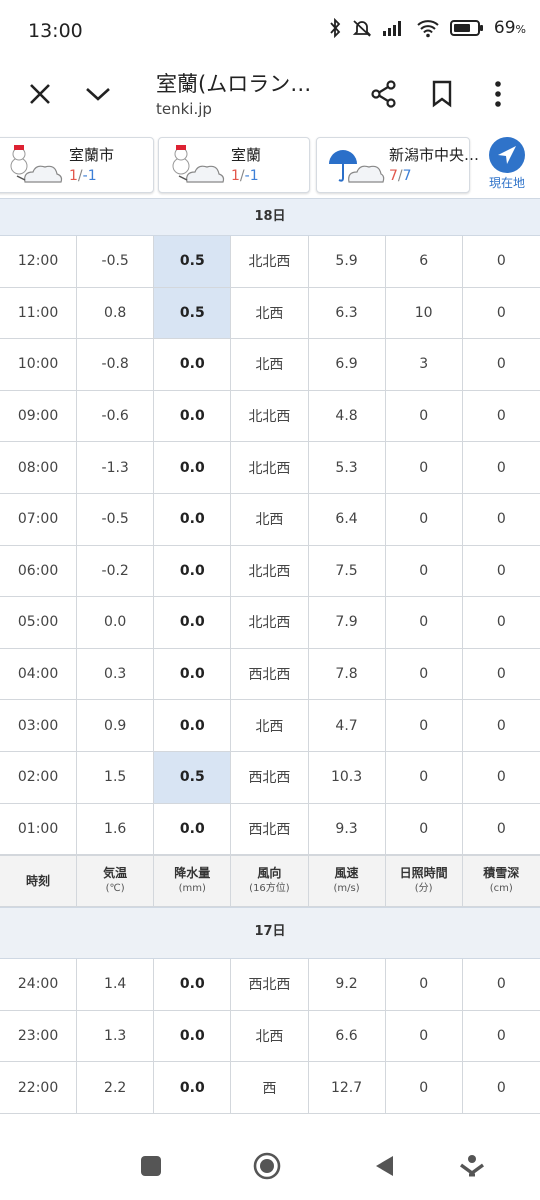 This screenshot has height=1200, width=540. I want to click on time-cell: 02:00, so click(39, 777).